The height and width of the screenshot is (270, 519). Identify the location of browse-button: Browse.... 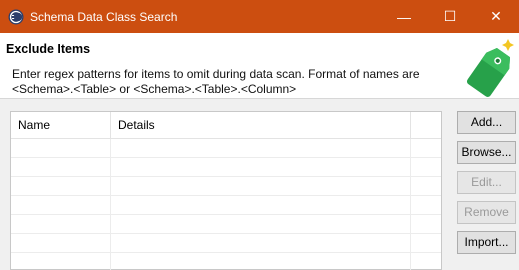
(486, 152).